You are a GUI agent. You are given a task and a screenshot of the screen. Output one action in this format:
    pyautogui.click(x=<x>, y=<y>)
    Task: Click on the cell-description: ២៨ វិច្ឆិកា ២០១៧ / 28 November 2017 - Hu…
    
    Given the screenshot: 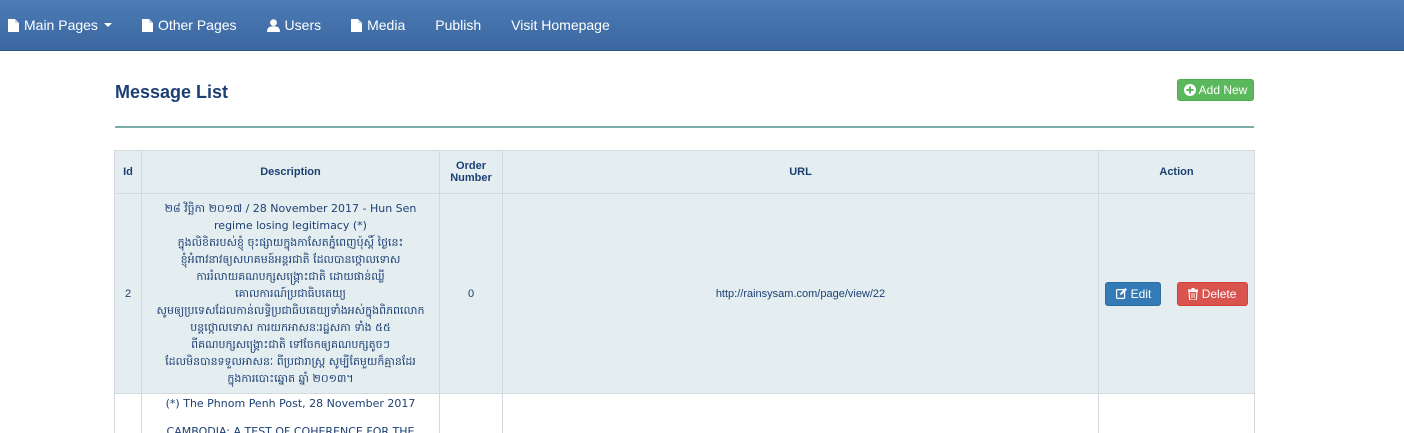 What is the action you would take?
    pyautogui.click(x=290, y=293)
    